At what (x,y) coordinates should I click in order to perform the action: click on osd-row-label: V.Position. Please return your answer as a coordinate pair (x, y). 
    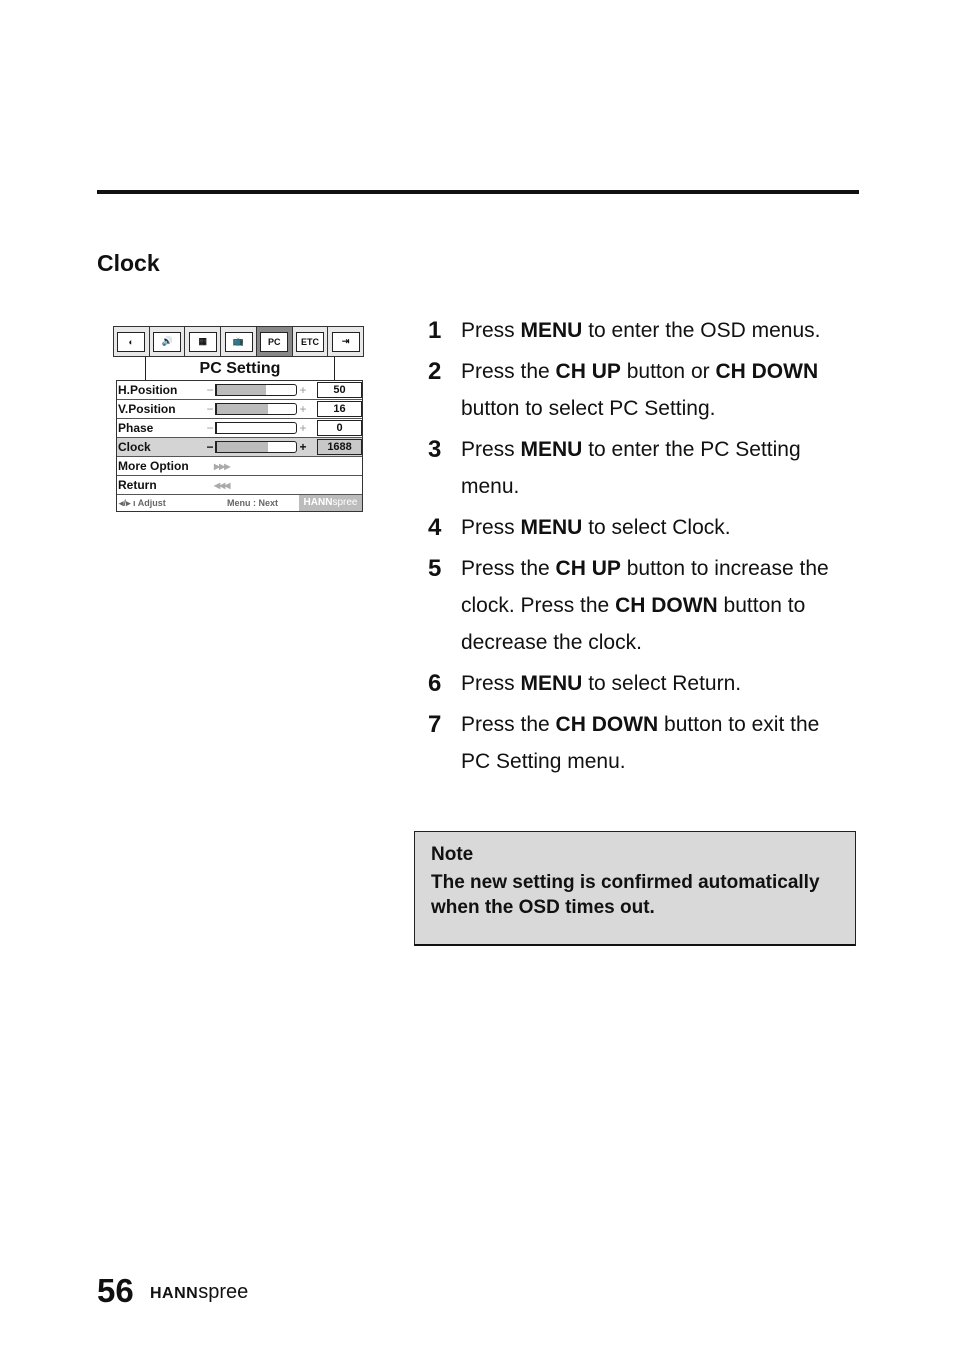
    Looking at the image, I should click on (147, 409).